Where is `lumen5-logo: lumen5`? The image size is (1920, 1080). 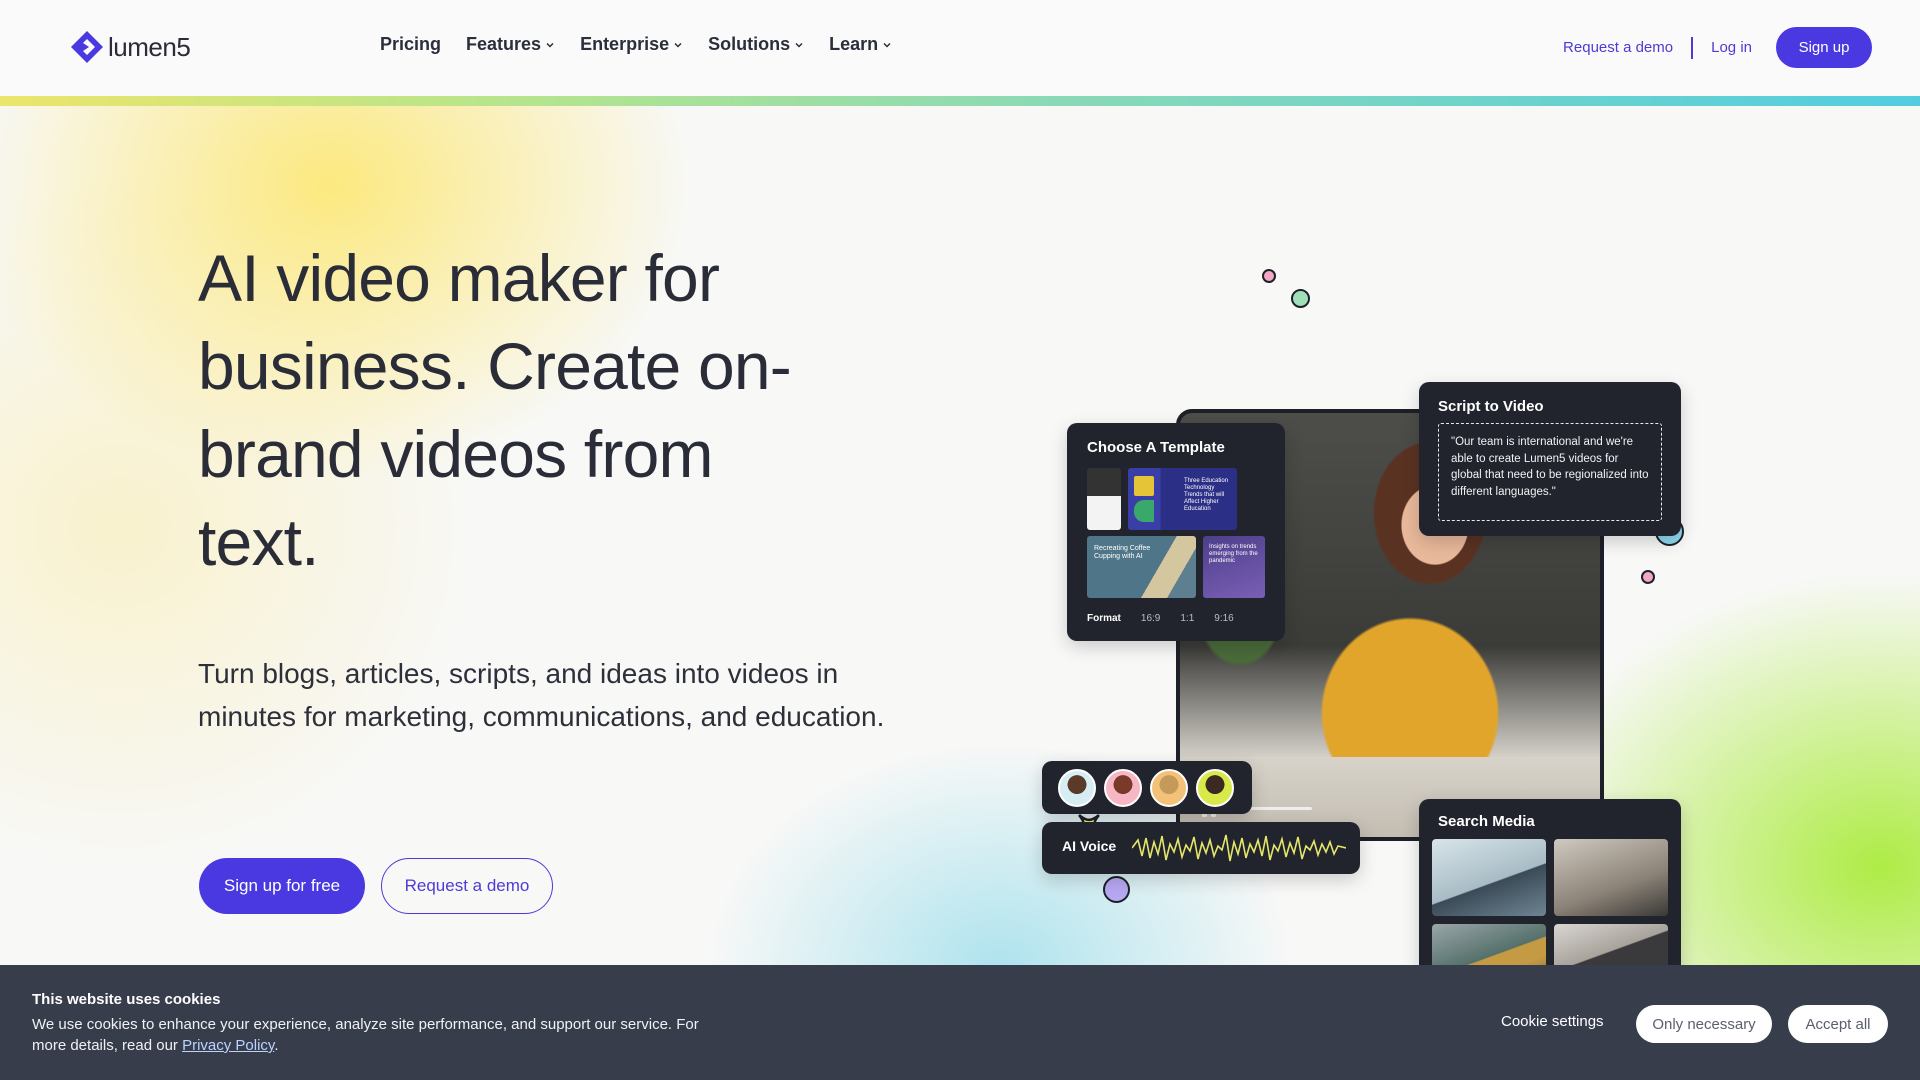 lumen5-logo: lumen5 is located at coordinates (130, 47).